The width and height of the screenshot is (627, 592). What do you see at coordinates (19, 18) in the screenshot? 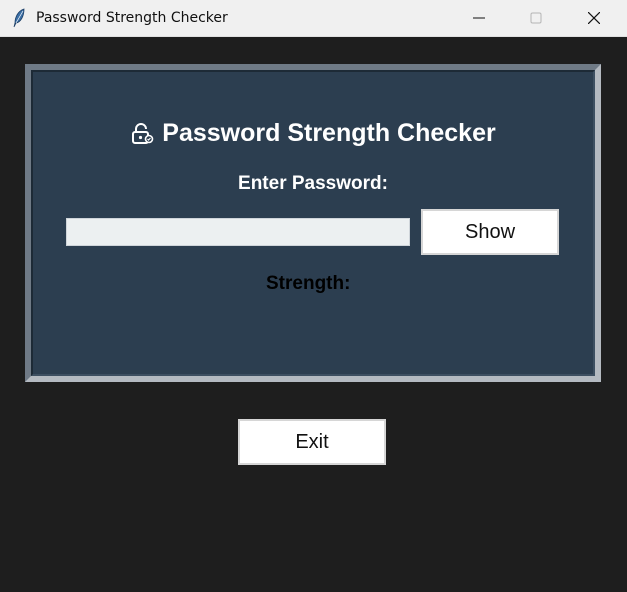
I see `feather-icon` at bounding box center [19, 18].